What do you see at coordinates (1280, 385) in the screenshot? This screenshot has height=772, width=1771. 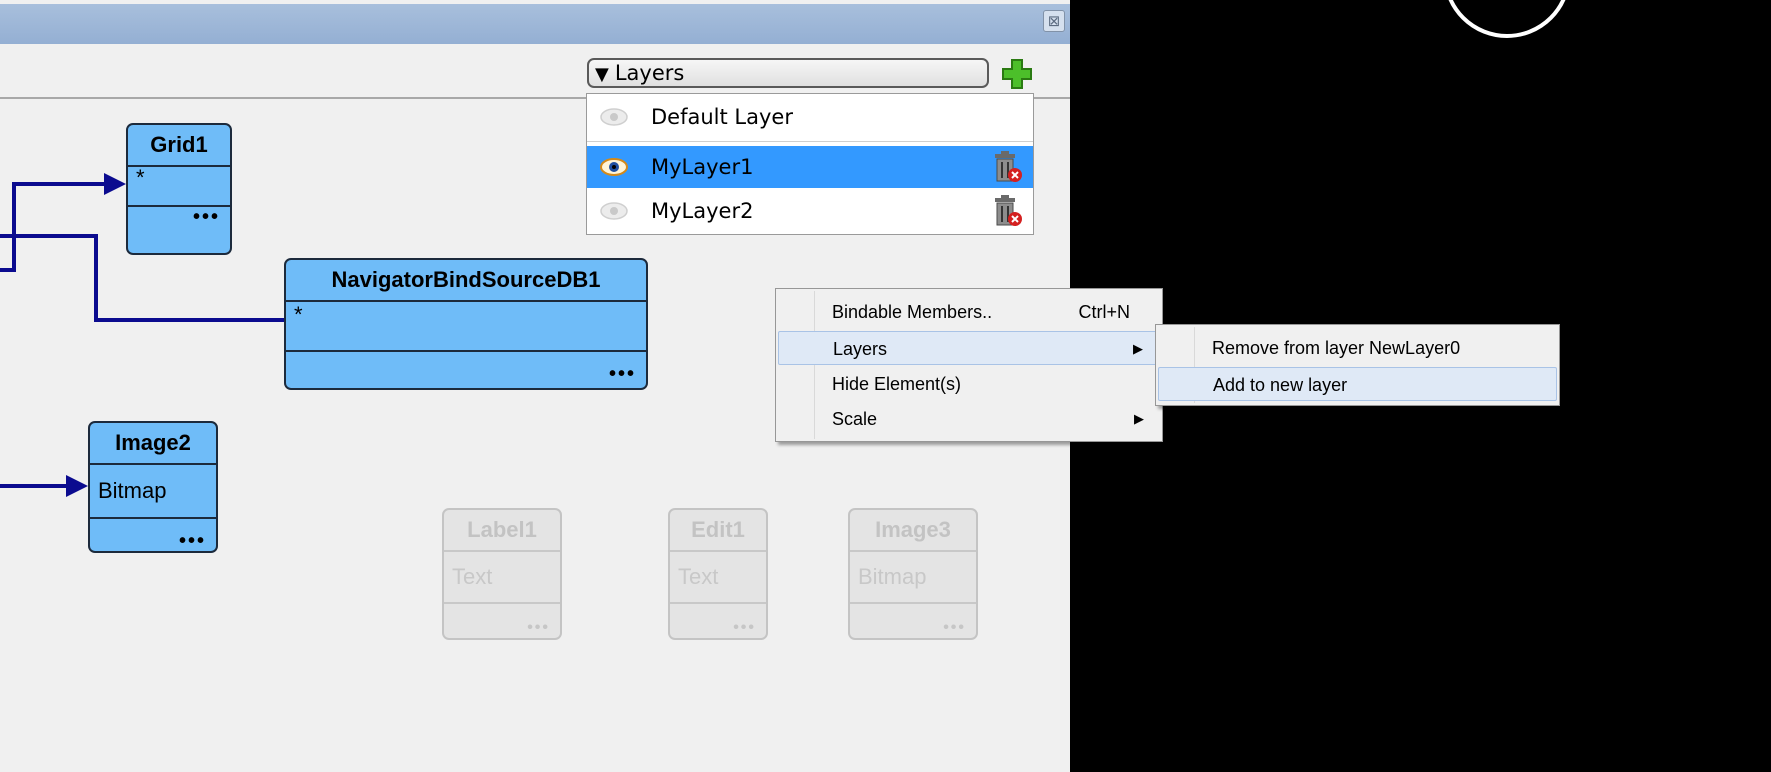 I see `menu-item-label: Add to new layer` at bounding box center [1280, 385].